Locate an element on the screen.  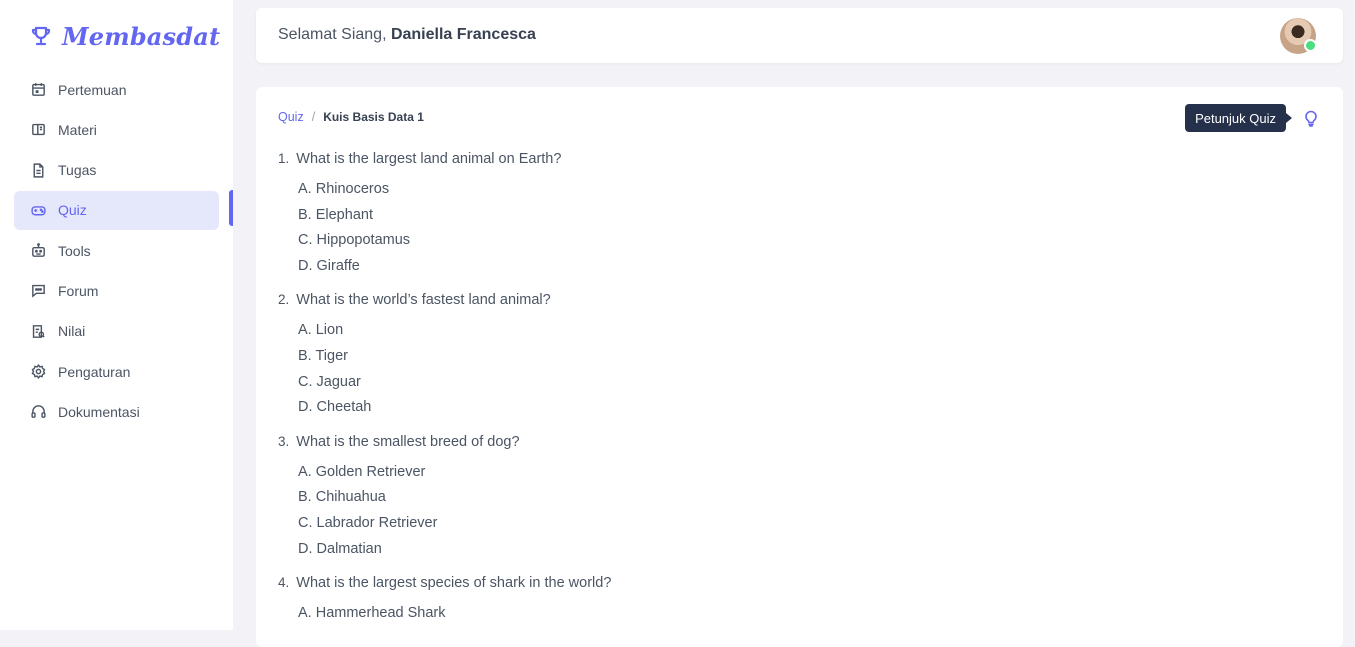
brand-name: Membasdat is located at coordinates (141, 36).